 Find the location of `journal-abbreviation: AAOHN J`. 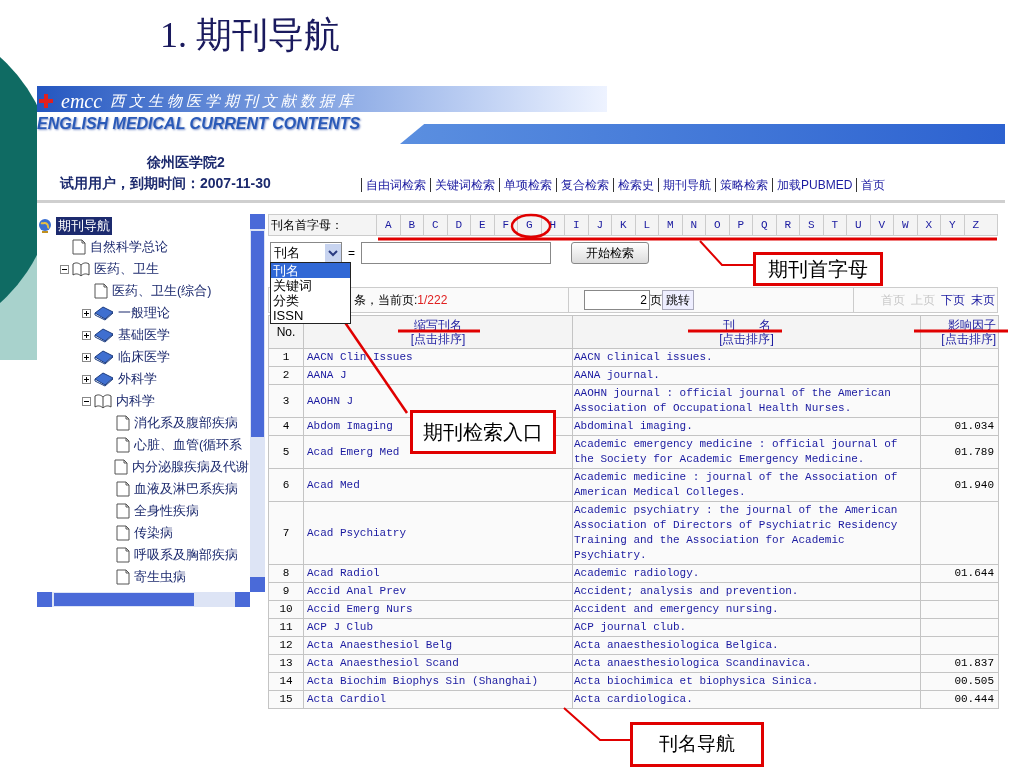

journal-abbreviation: AAOHN J is located at coordinates (330, 400).